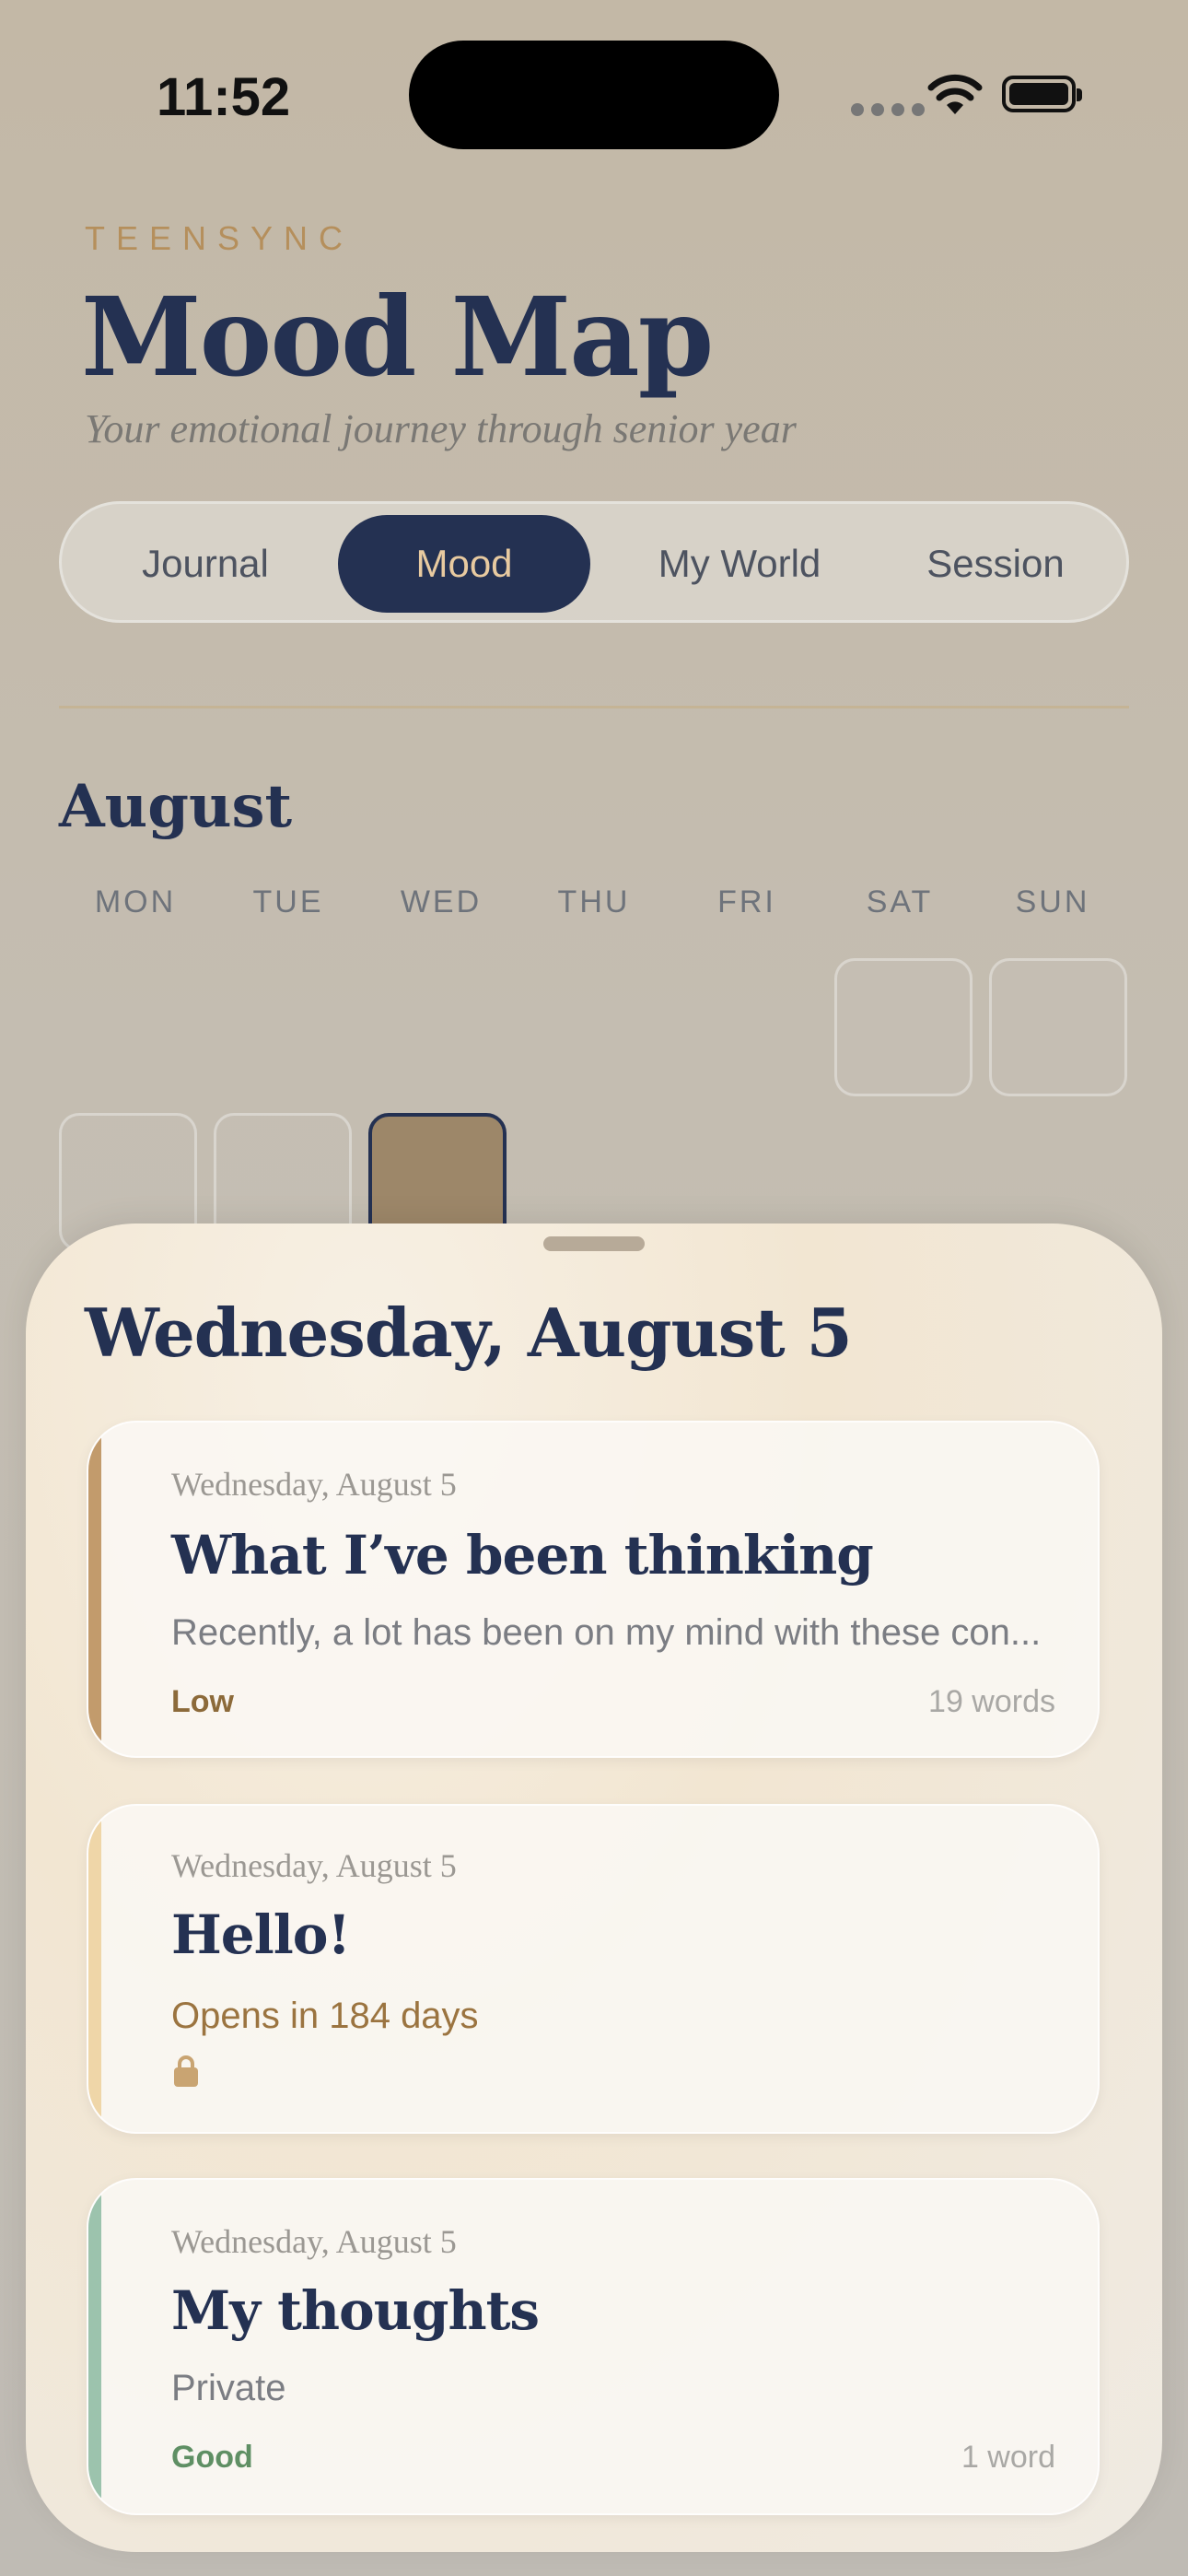 This screenshot has height=2576, width=1188. What do you see at coordinates (1052, 901) in the screenshot?
I see `weekday-label: SUN` at bounding box center [1052, 901].